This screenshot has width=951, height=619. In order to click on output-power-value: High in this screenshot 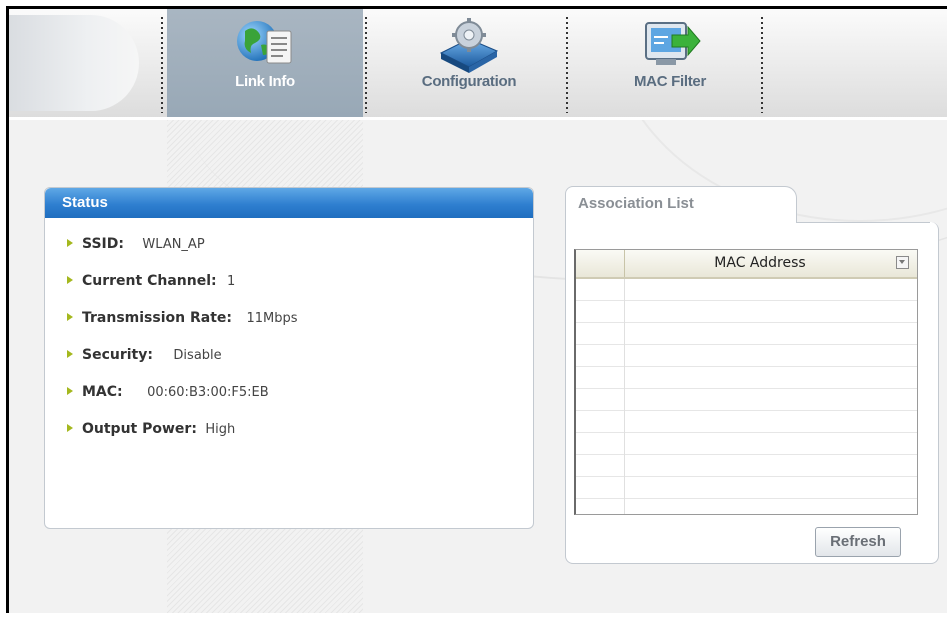, I will do `click(220, 429)`.